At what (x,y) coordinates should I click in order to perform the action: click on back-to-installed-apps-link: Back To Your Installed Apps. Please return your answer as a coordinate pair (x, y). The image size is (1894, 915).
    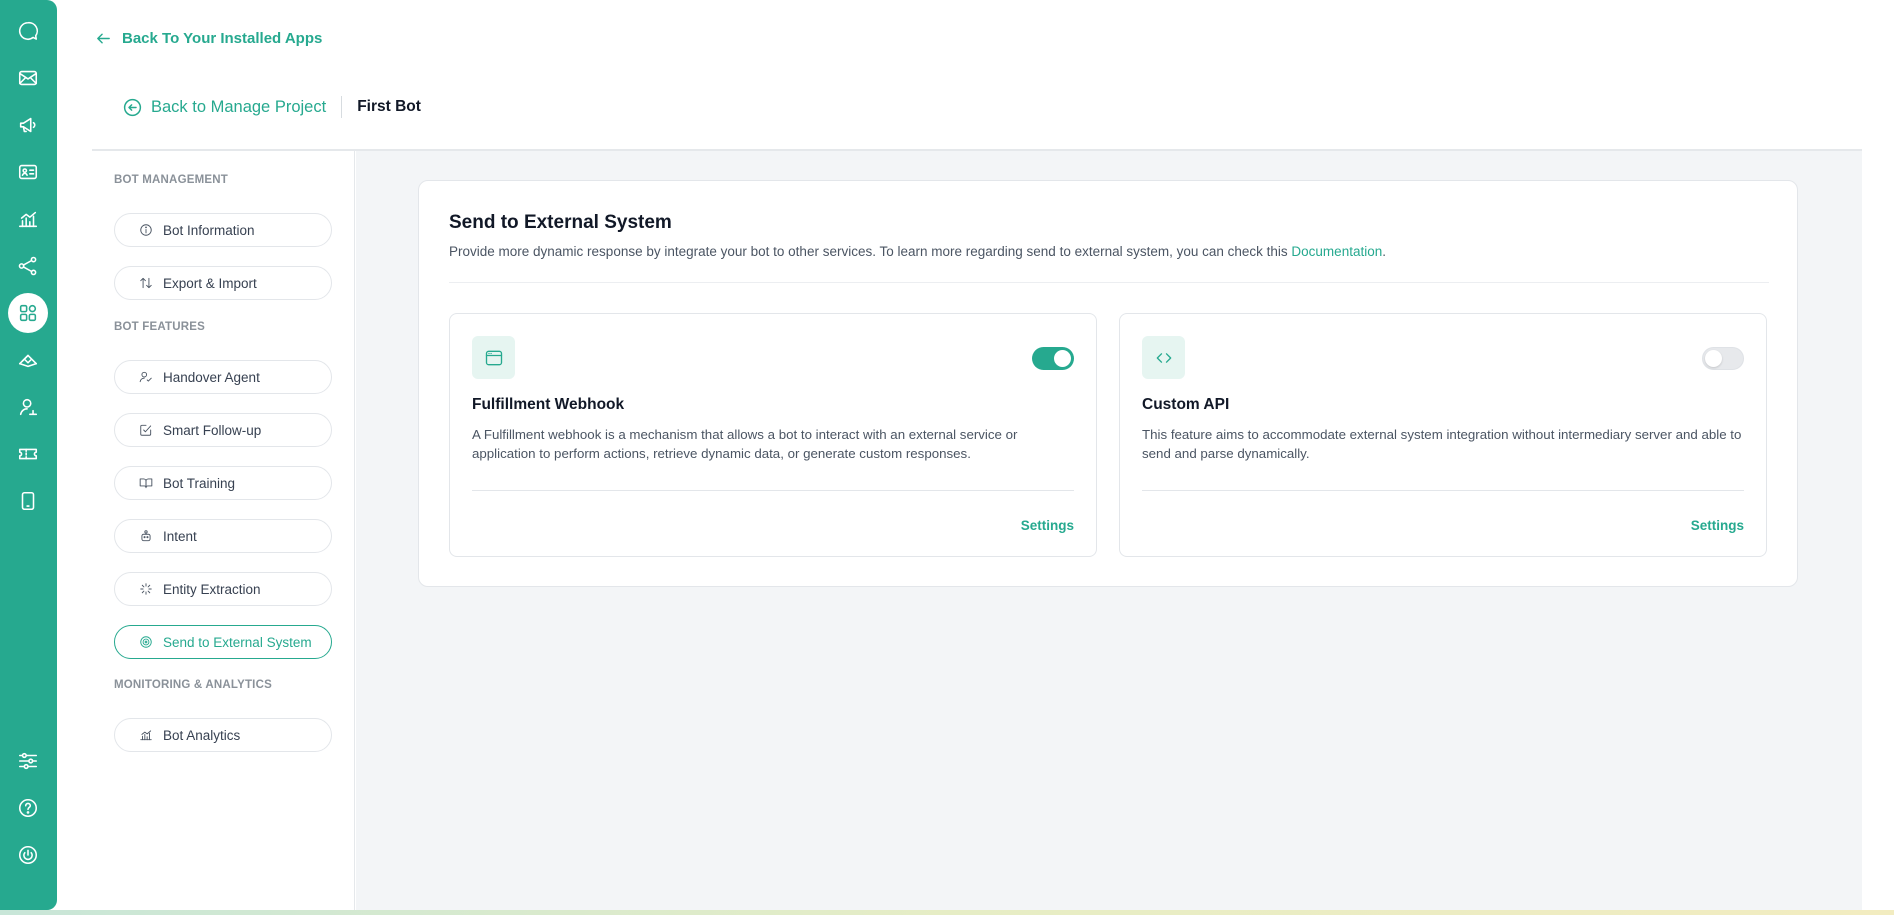
    Looking at the image, I should click on (208, 38).